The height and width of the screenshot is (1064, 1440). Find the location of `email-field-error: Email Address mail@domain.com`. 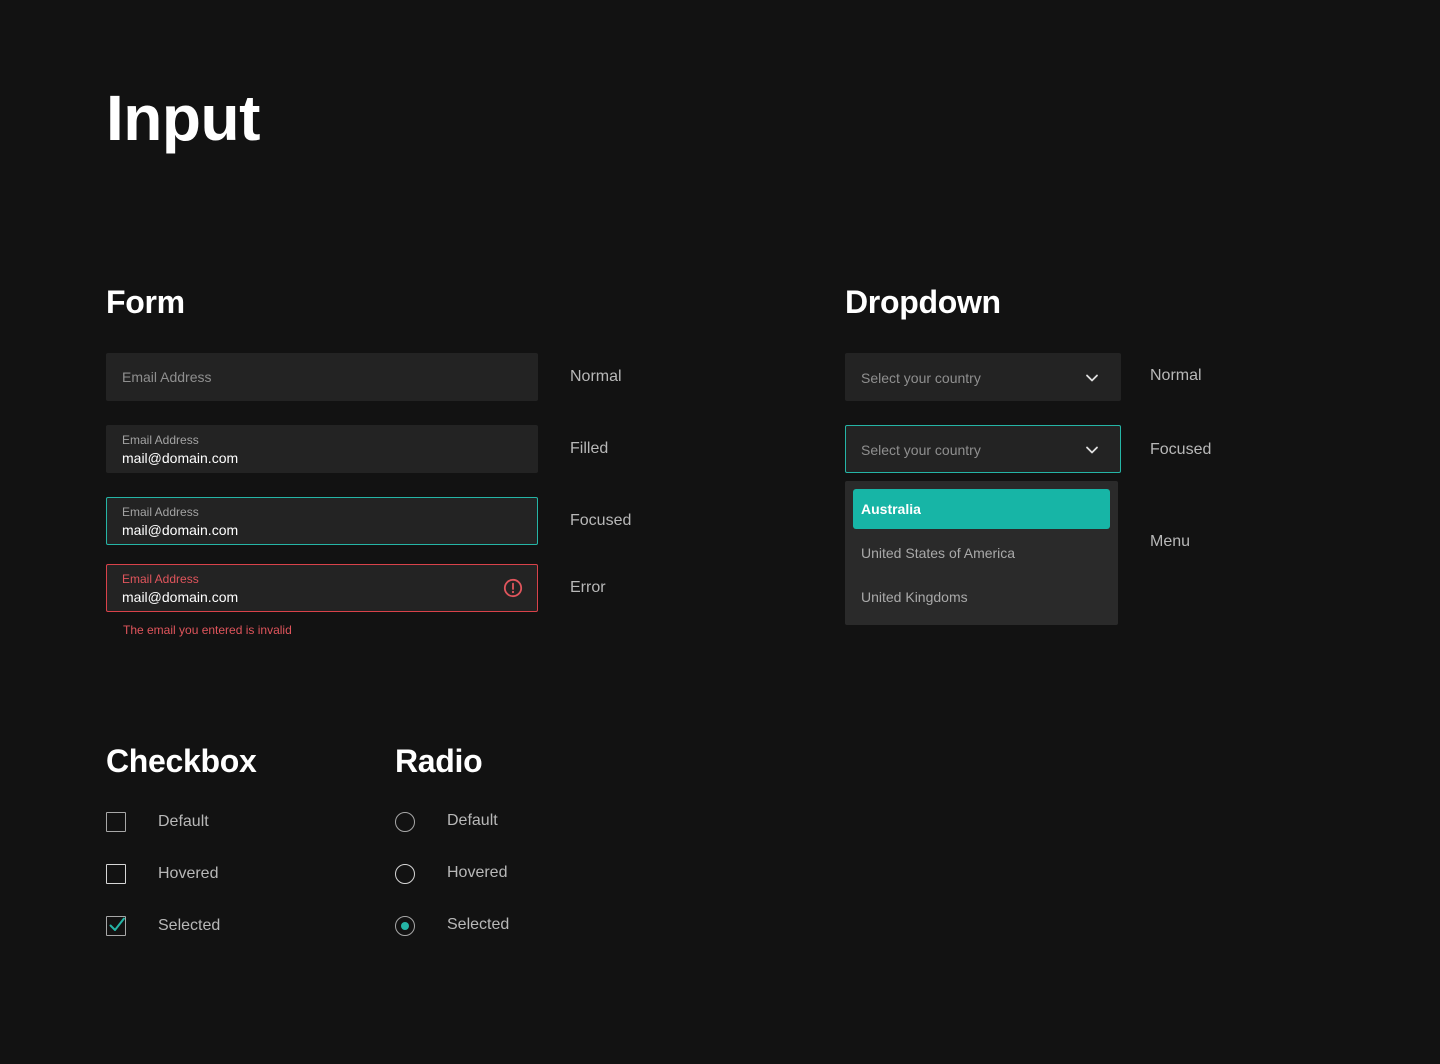

email-field-error: Email Address mail@domain.com is located at coordinates (322, 588).